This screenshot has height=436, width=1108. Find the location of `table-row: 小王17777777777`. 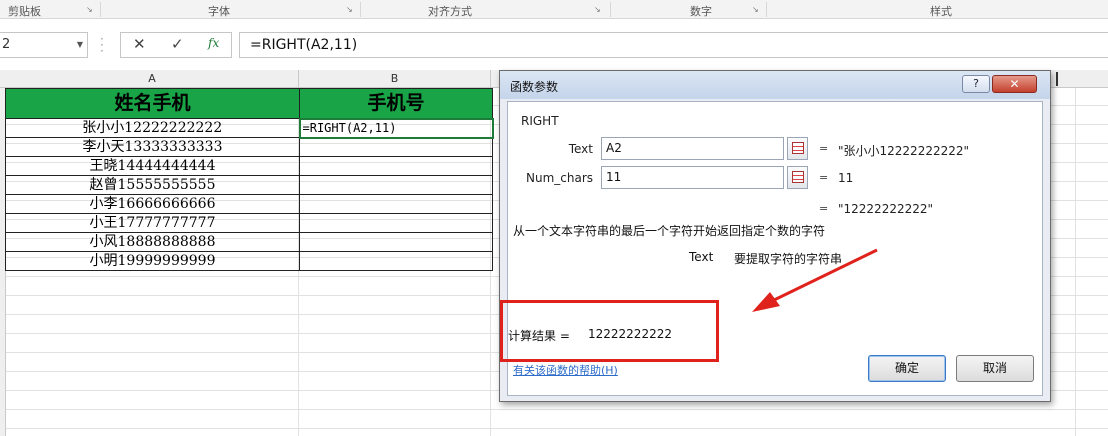

table-row: 小王17777777777 is located at coordinates (249, 223).